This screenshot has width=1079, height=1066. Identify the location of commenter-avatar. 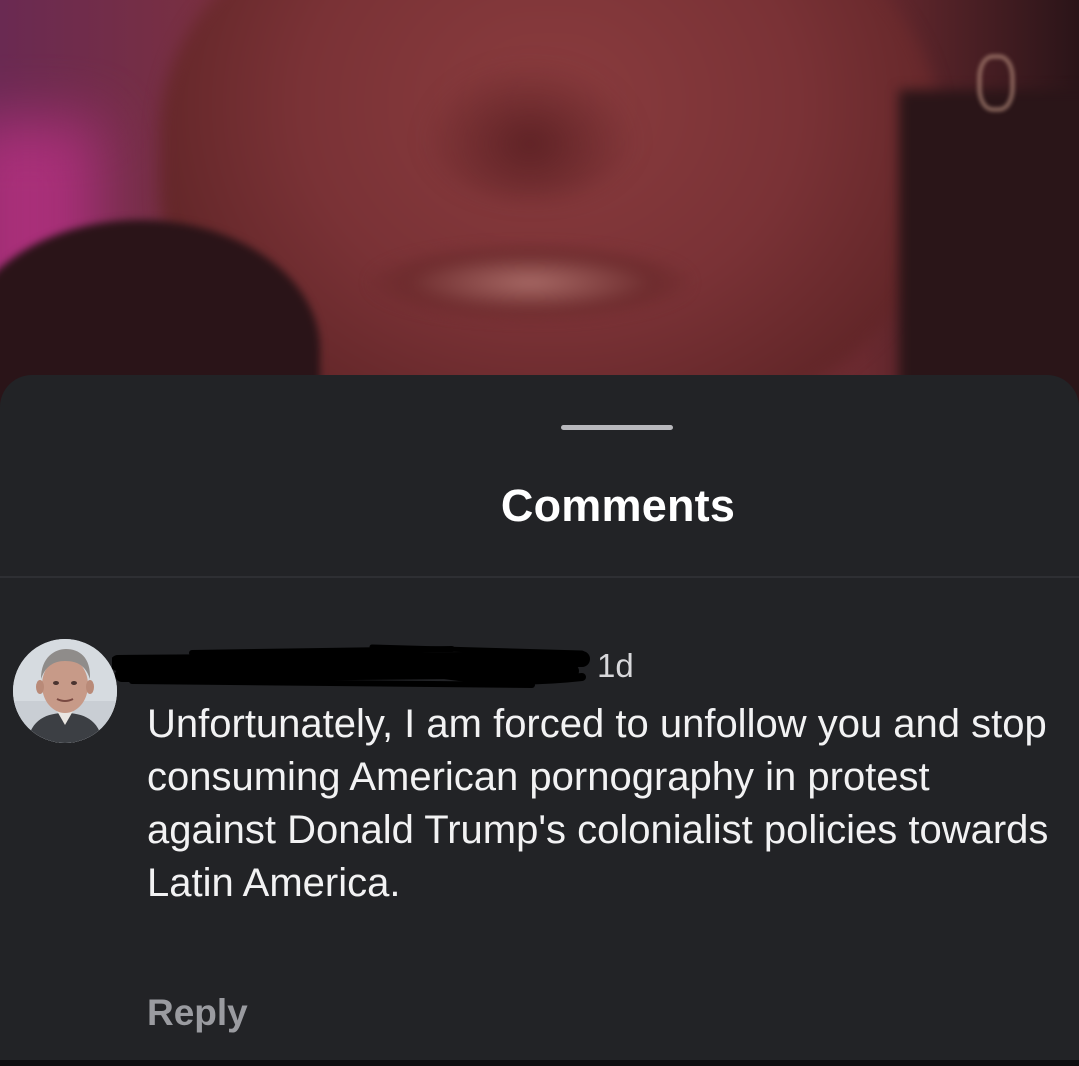
(65, 691).